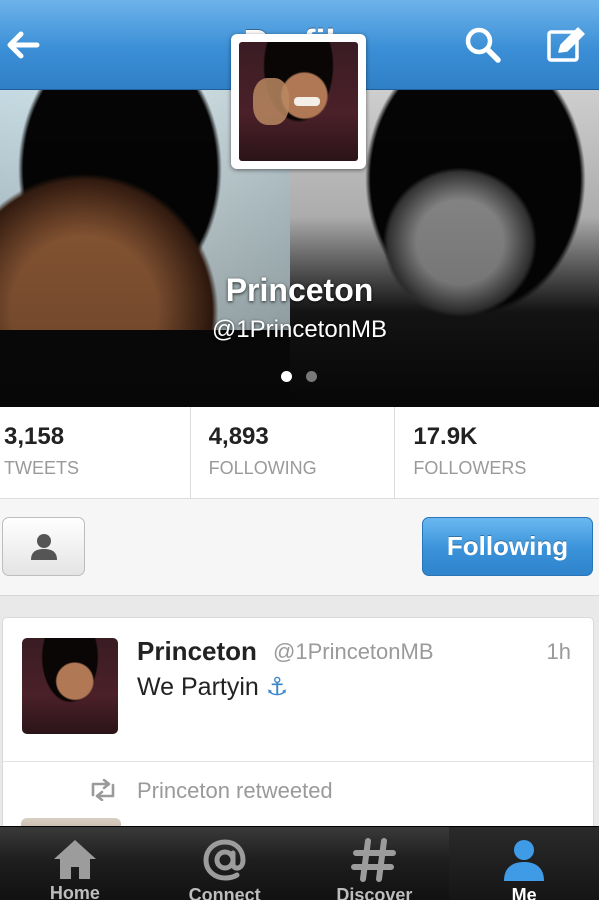 The height and width of the screenshot is (900, 599). I want to click on stat-followers: 17.9K FOLLOWERS, so click(496, 452).